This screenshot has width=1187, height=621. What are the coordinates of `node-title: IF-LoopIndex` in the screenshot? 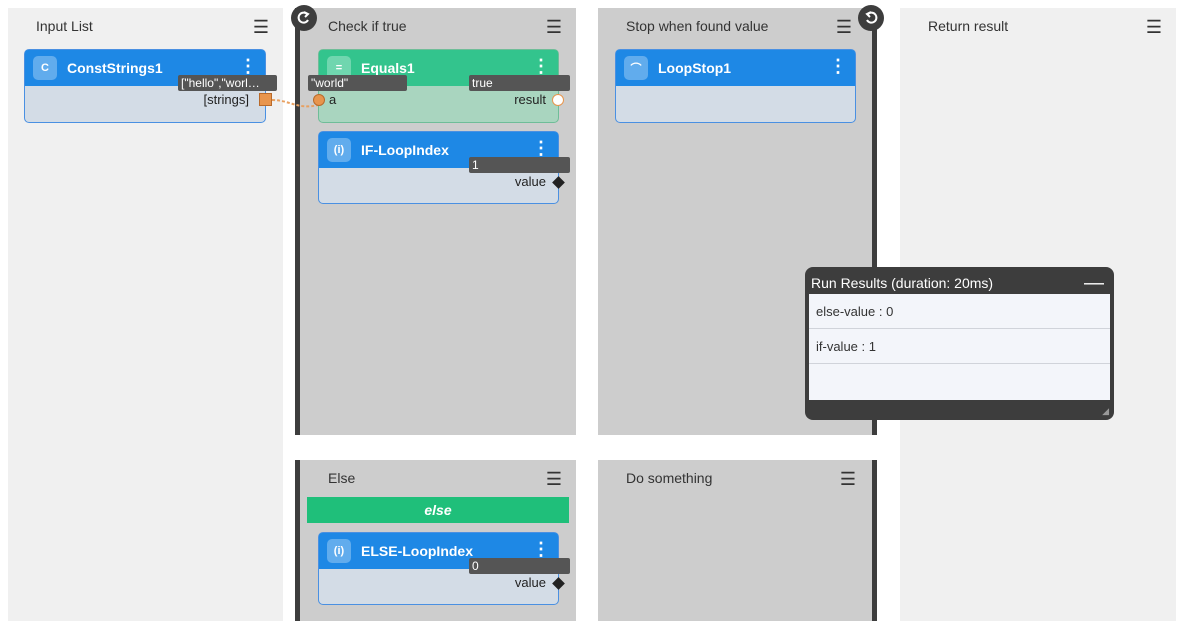 It's located at (405, 150).